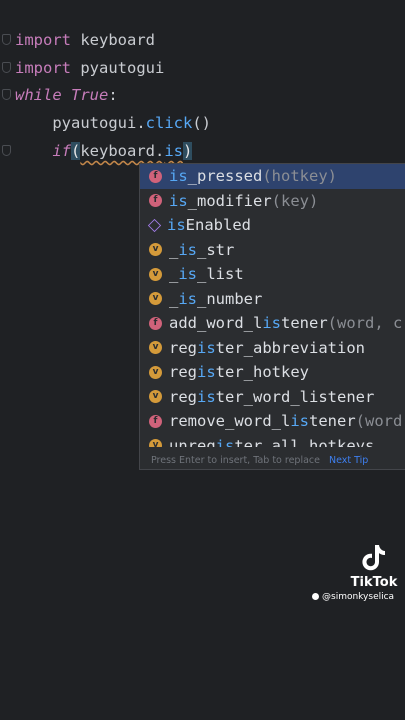 The image size is (405, 720). What do you see at coordinates (209, 225) in the screenshot?
I see `completion-label: isEnabled` at bounding box center [209, 225].